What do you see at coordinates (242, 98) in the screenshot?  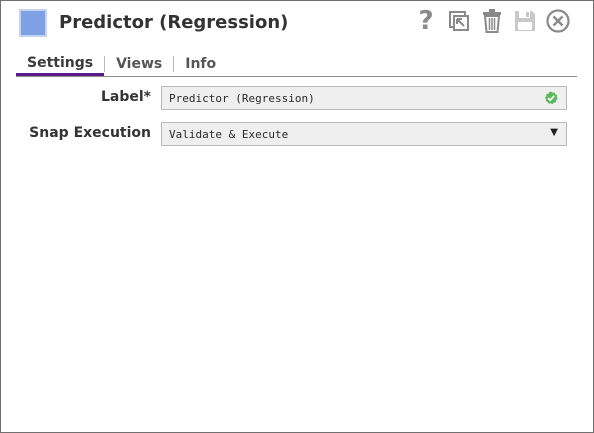 I see `label-input-value: Predictor (Regression)` at bounding box center [242, 98].